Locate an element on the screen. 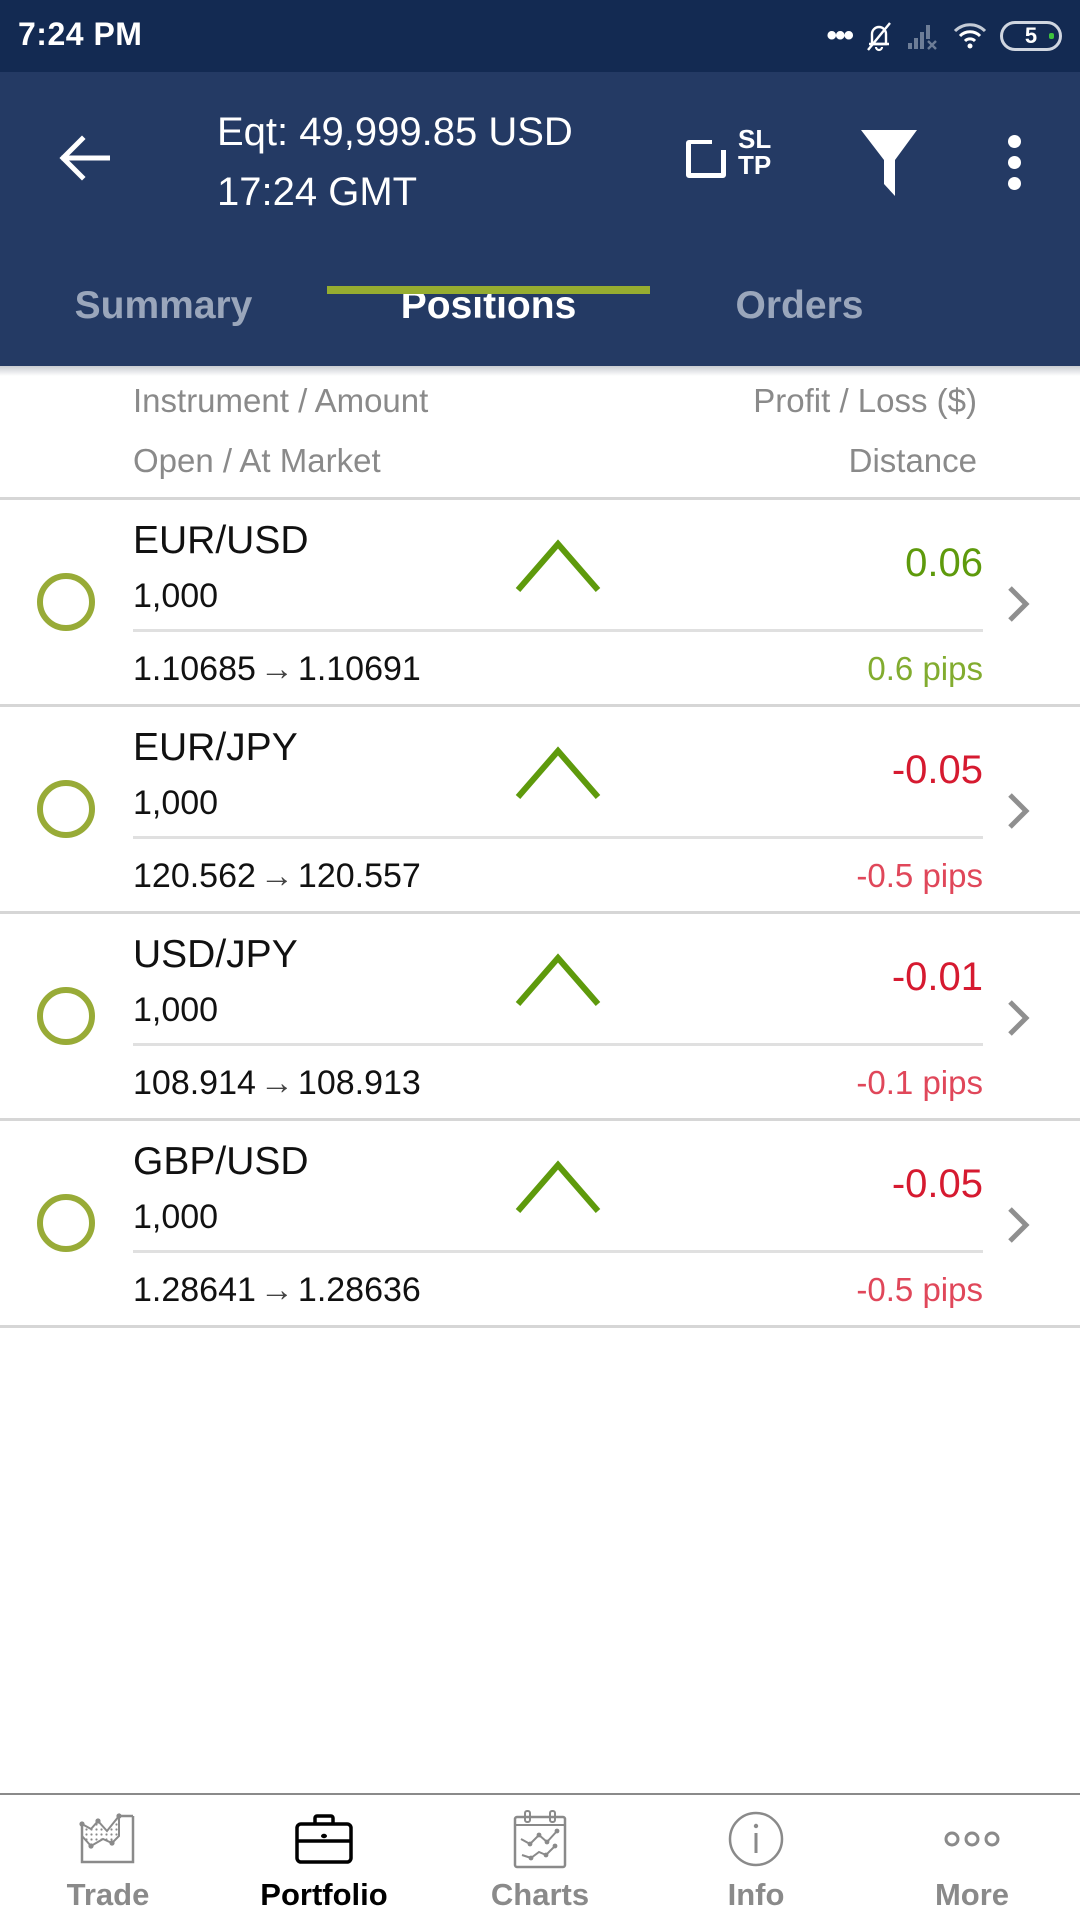 This screenshot has height=1920, width=1080. tab-summary: Summary is located at coordinates (163, 319).